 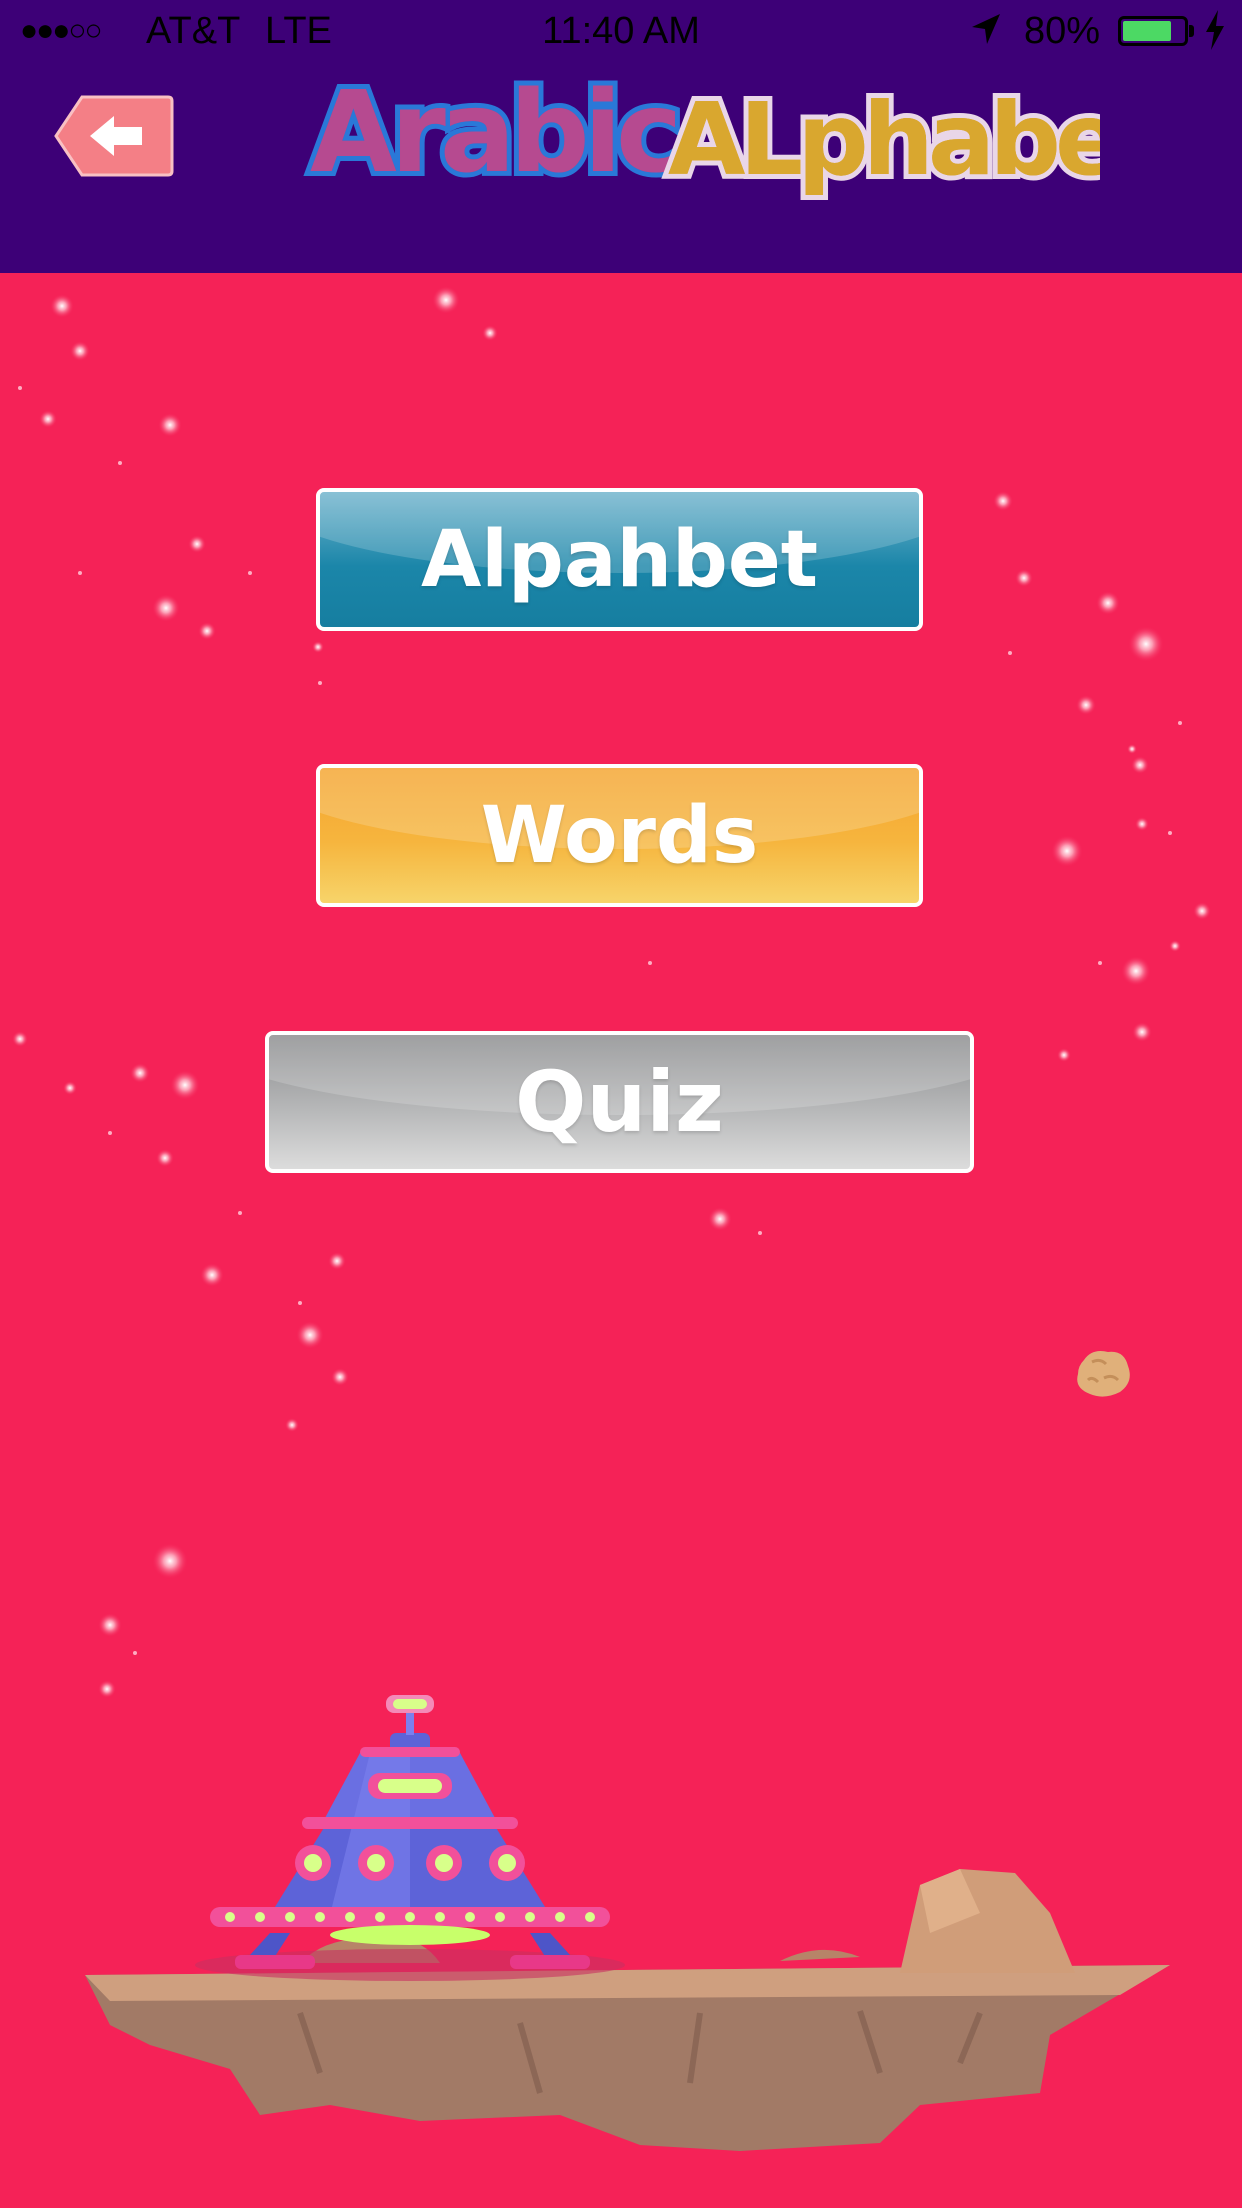 I want to click on battery-nub, so click(x=1191, y=31).